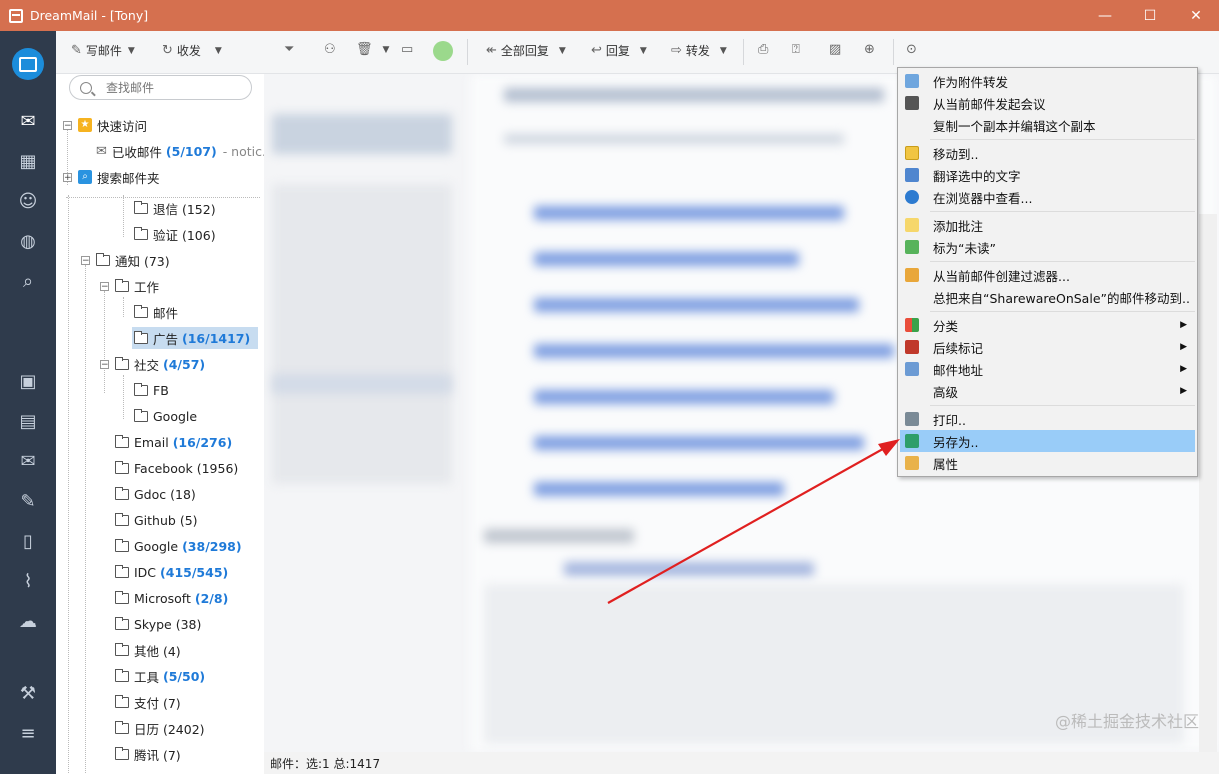 The image size is (1219, 774). What do you see at coordinates (28, 121) in the screenshot?
I see `mail-icon: ✉` at bounding box center [28, 121].